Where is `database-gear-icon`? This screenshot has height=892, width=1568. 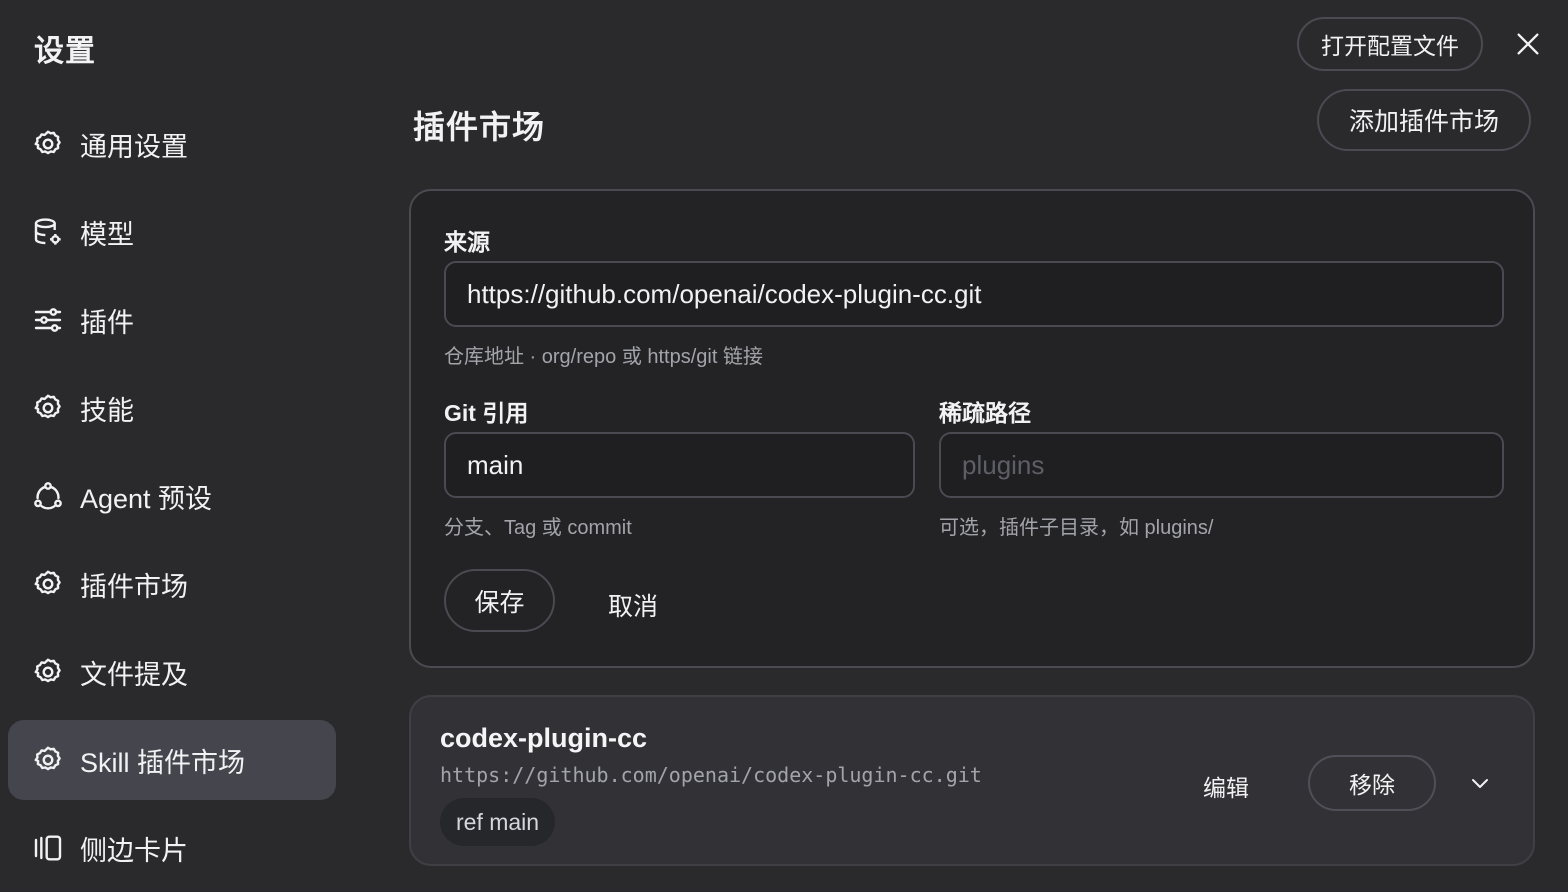 database-gear-icon is located at coordinates (48, 232).